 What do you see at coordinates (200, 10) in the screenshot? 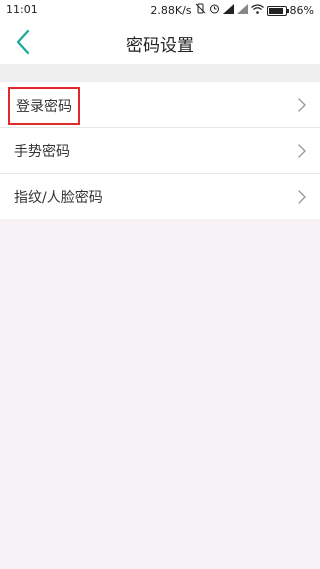
I see `vibrate-off-icon` at bounding box center [200, 10].